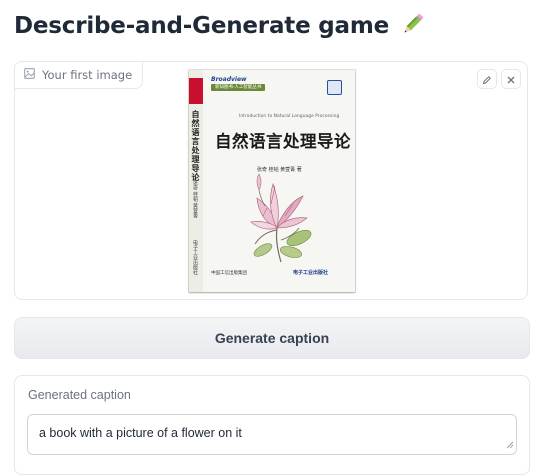 This screenshot has height=475, width=534. I want to click on generate-caption-button: Generate caption, so click(272, 338).